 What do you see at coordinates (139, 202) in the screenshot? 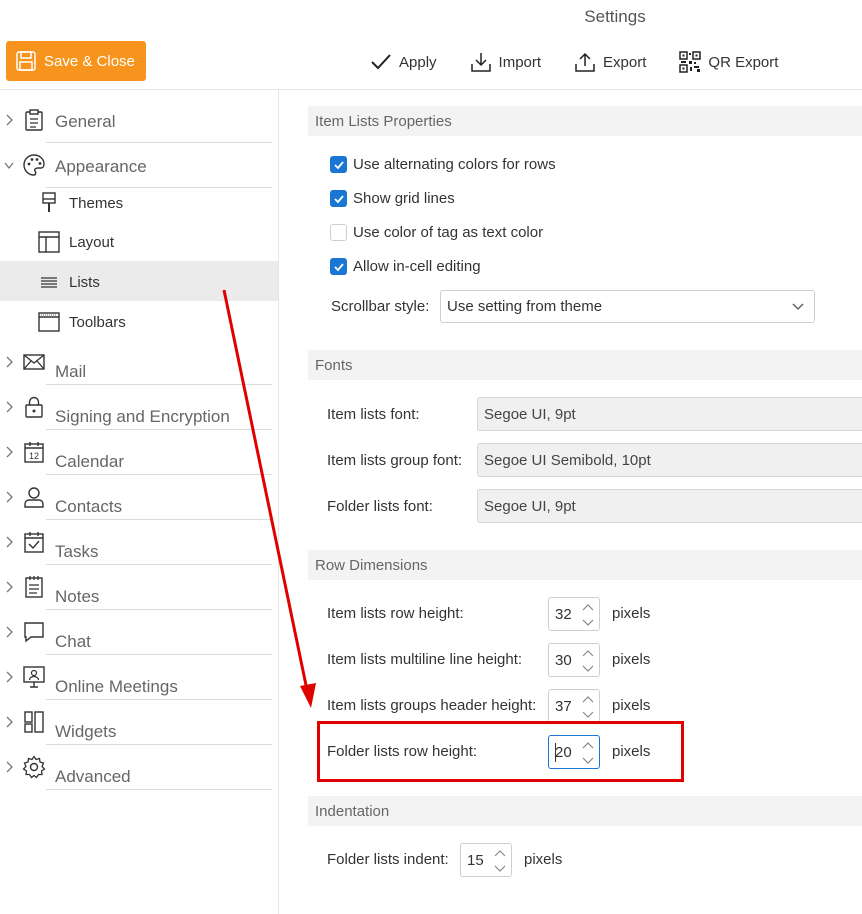
I see `sidebar-subitem-themes: Themes` at bounding box center [139, 202].